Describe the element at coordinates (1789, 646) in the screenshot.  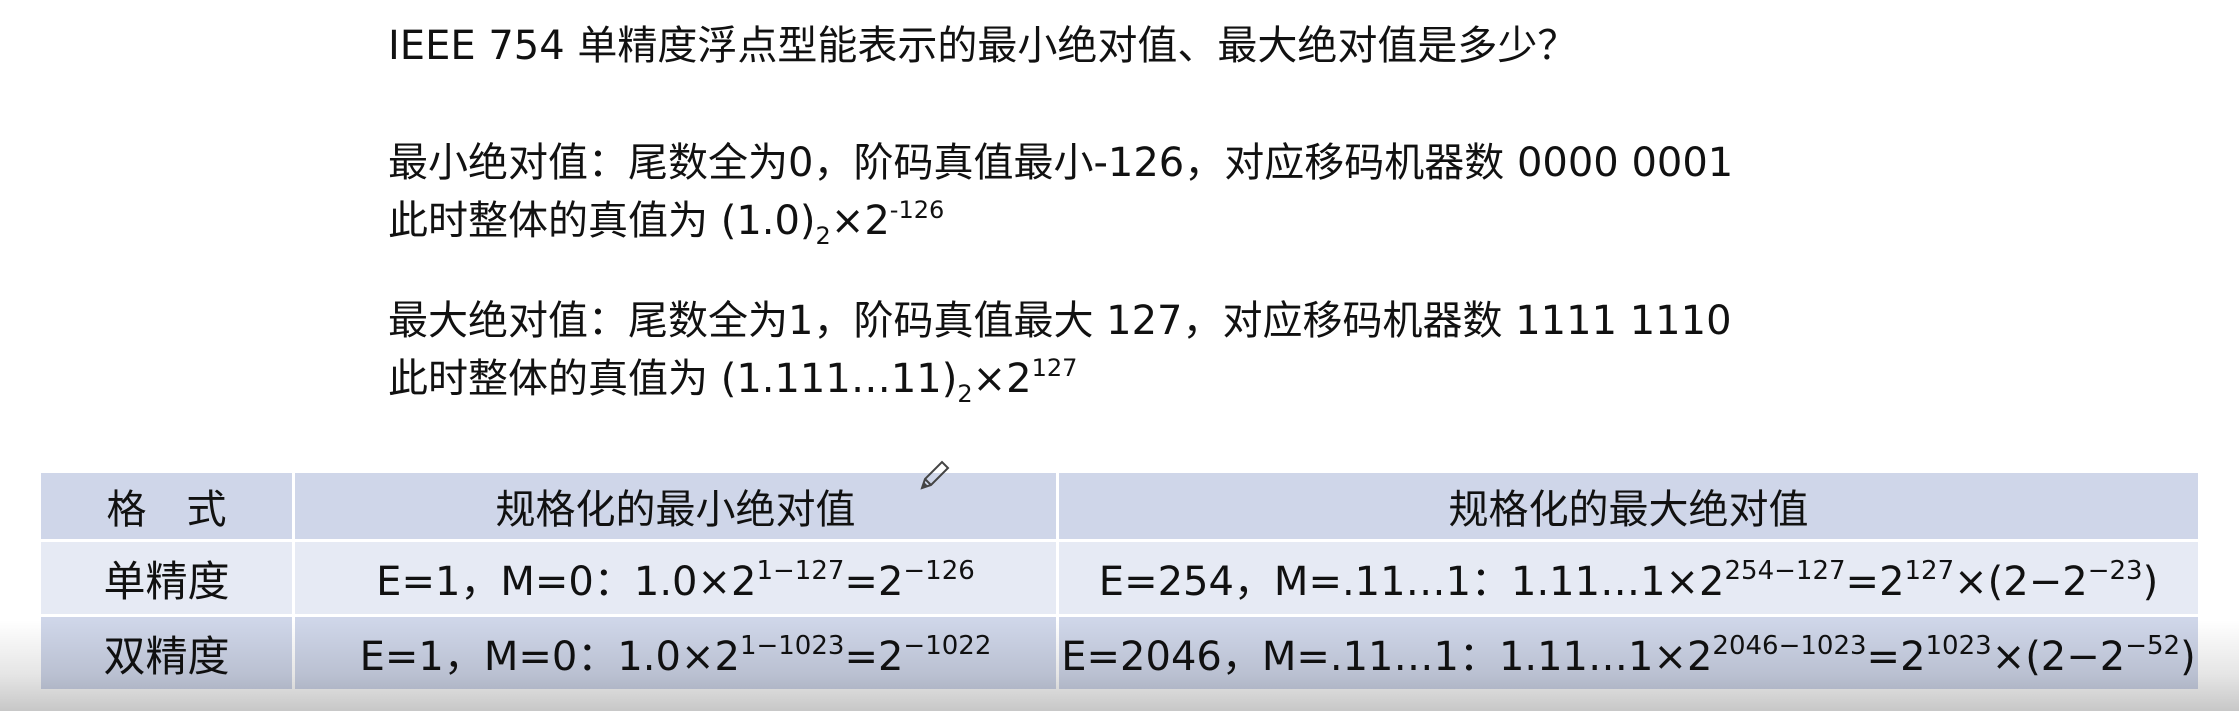
I see `max-exp1: 2046−1023` at that location.